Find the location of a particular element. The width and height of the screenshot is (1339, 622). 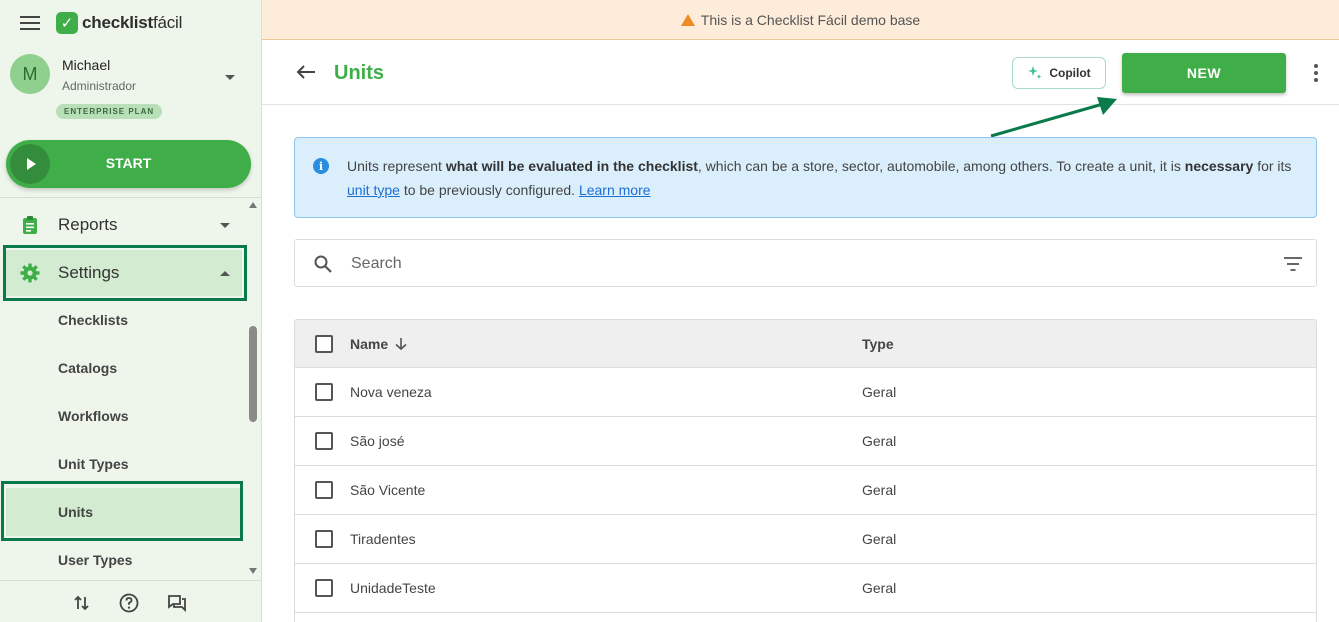

sidebar-subitem-checklists: Checklists is located at coordinates (124, 320).